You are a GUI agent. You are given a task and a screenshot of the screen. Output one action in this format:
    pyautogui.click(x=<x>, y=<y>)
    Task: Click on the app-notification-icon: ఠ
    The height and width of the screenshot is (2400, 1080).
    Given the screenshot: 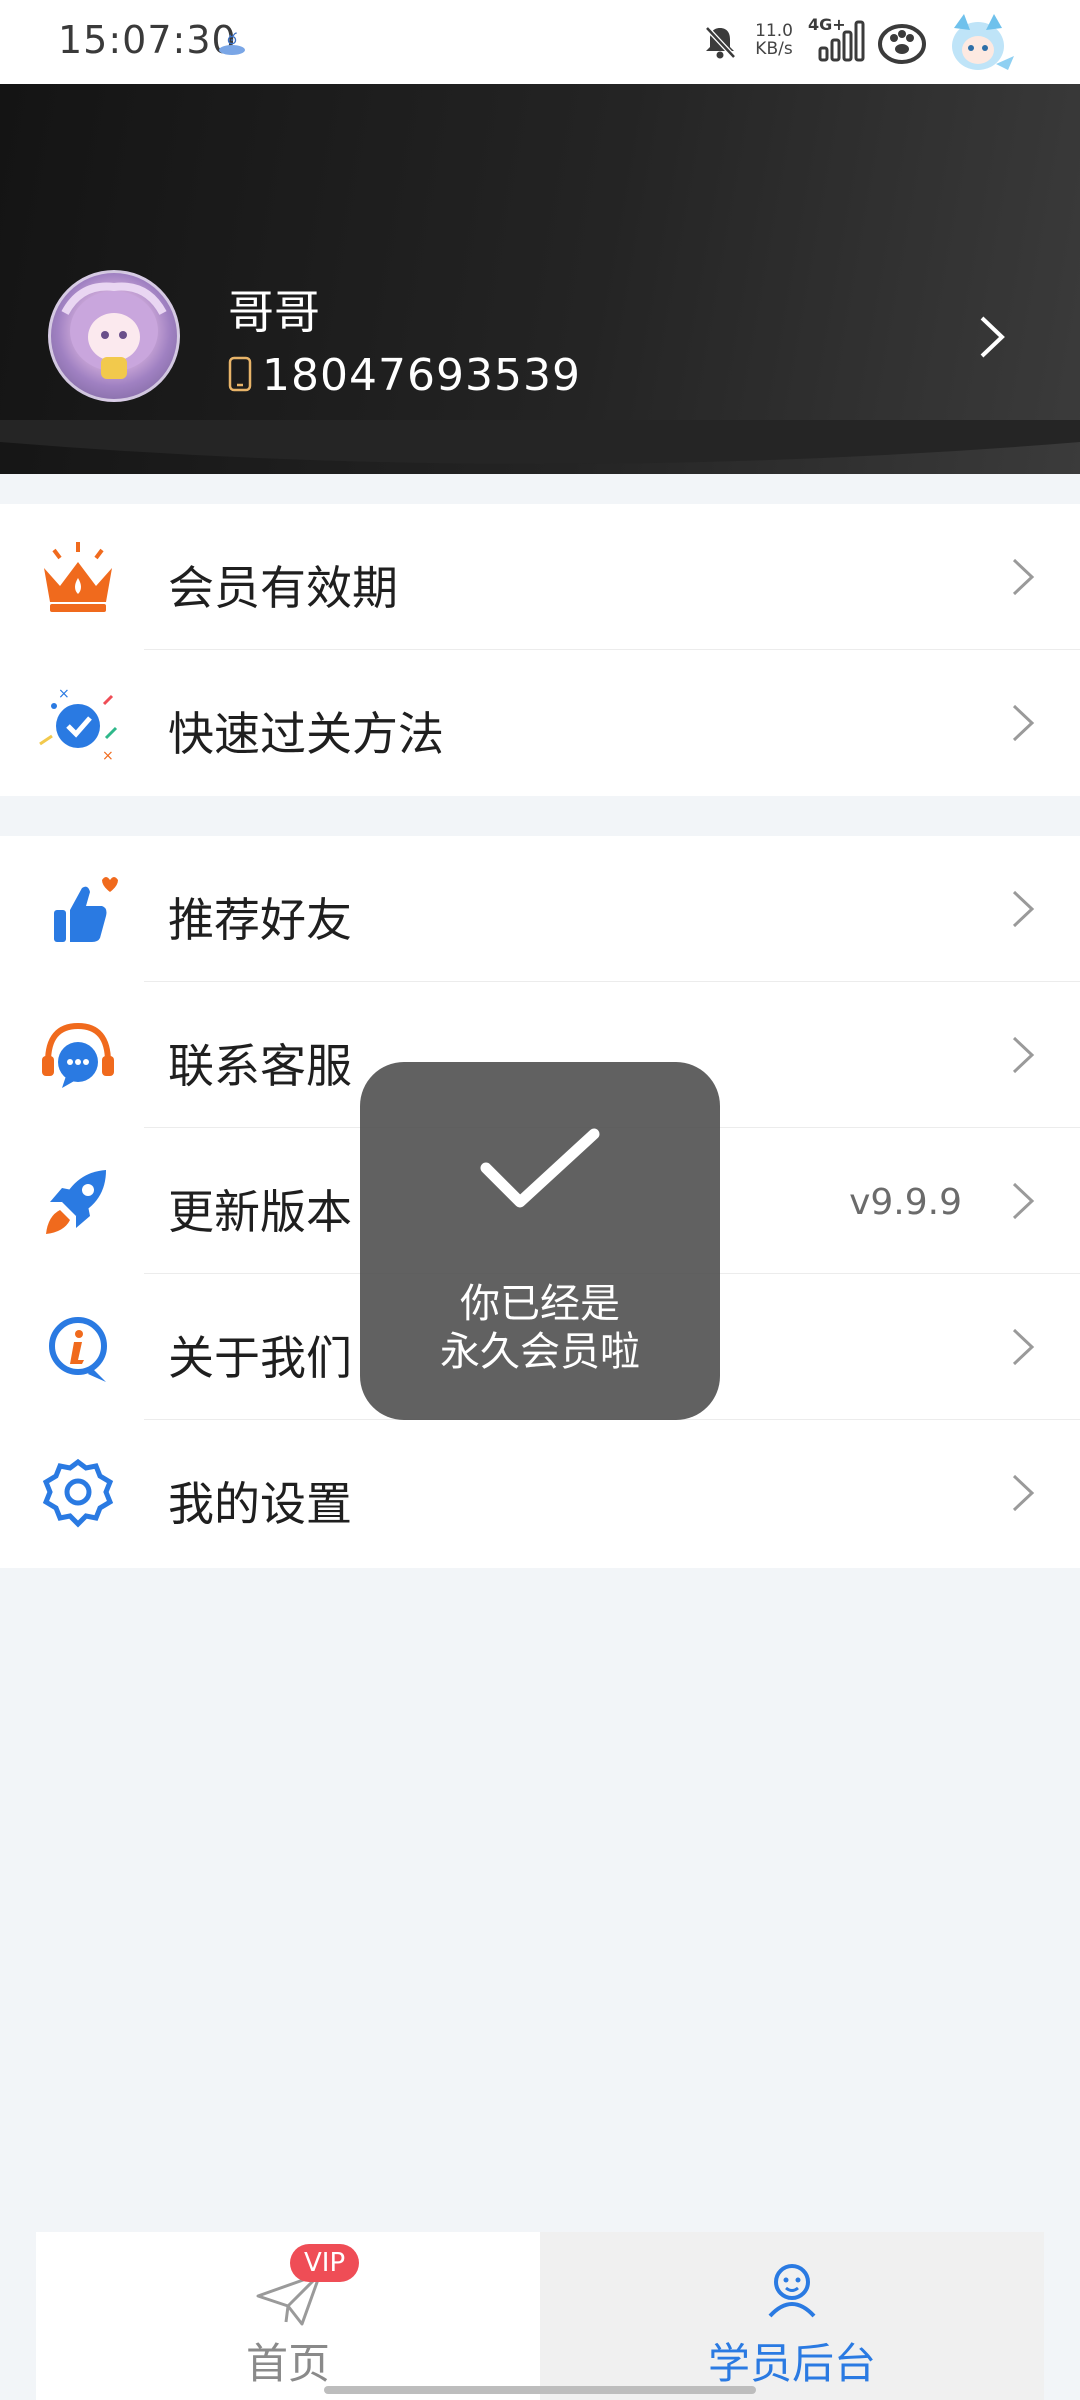 What is the action you would take?
    pyautogui.click(x=232, y=42)
    